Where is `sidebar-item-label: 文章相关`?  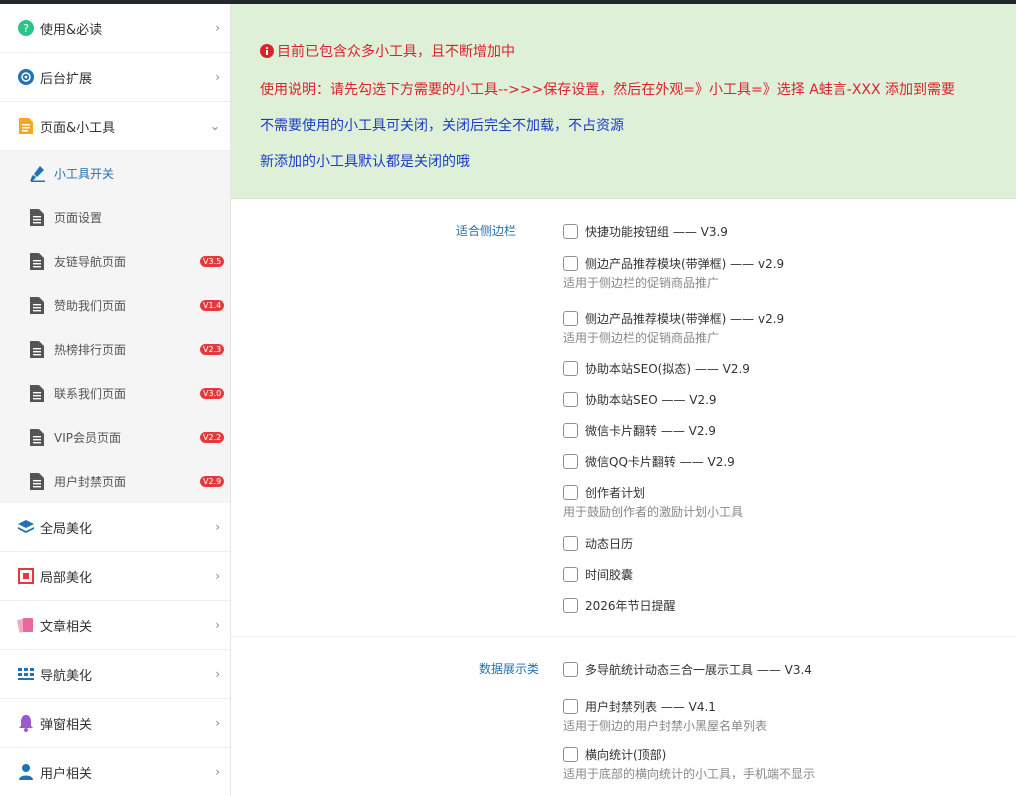 sidebar-item-label: 文章相关 is located at coordinates (66, 627).